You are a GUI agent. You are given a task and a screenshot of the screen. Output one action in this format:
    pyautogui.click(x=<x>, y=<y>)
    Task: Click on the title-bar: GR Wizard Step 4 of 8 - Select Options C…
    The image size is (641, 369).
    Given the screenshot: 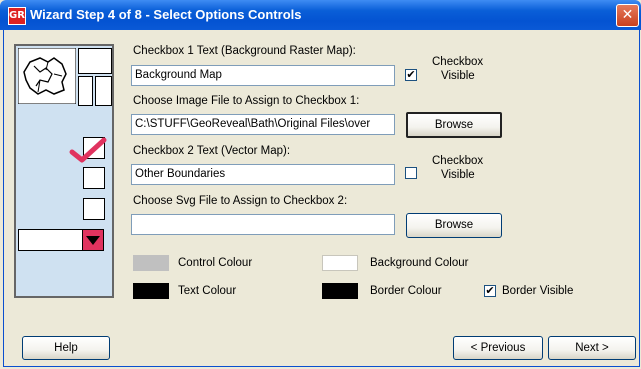 What is the action you would take?
    pyautogui.click(x=320, y=15)
    